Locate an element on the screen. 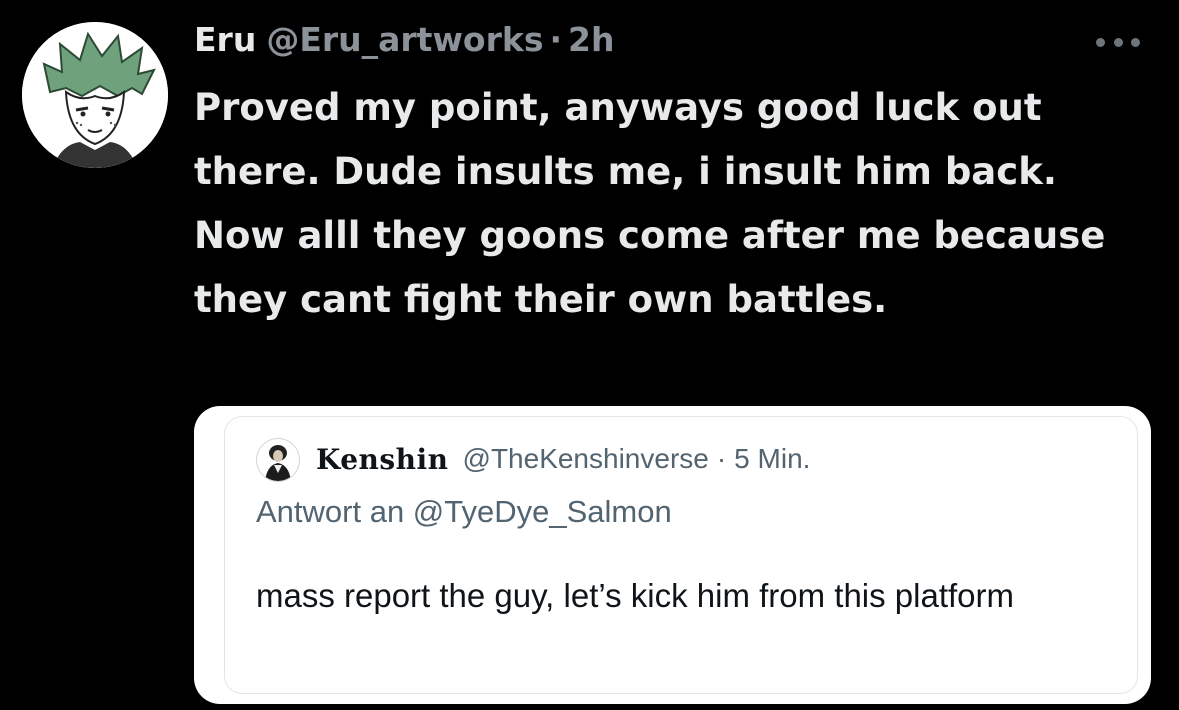  author-avatar is located at coordinates (95, 95).